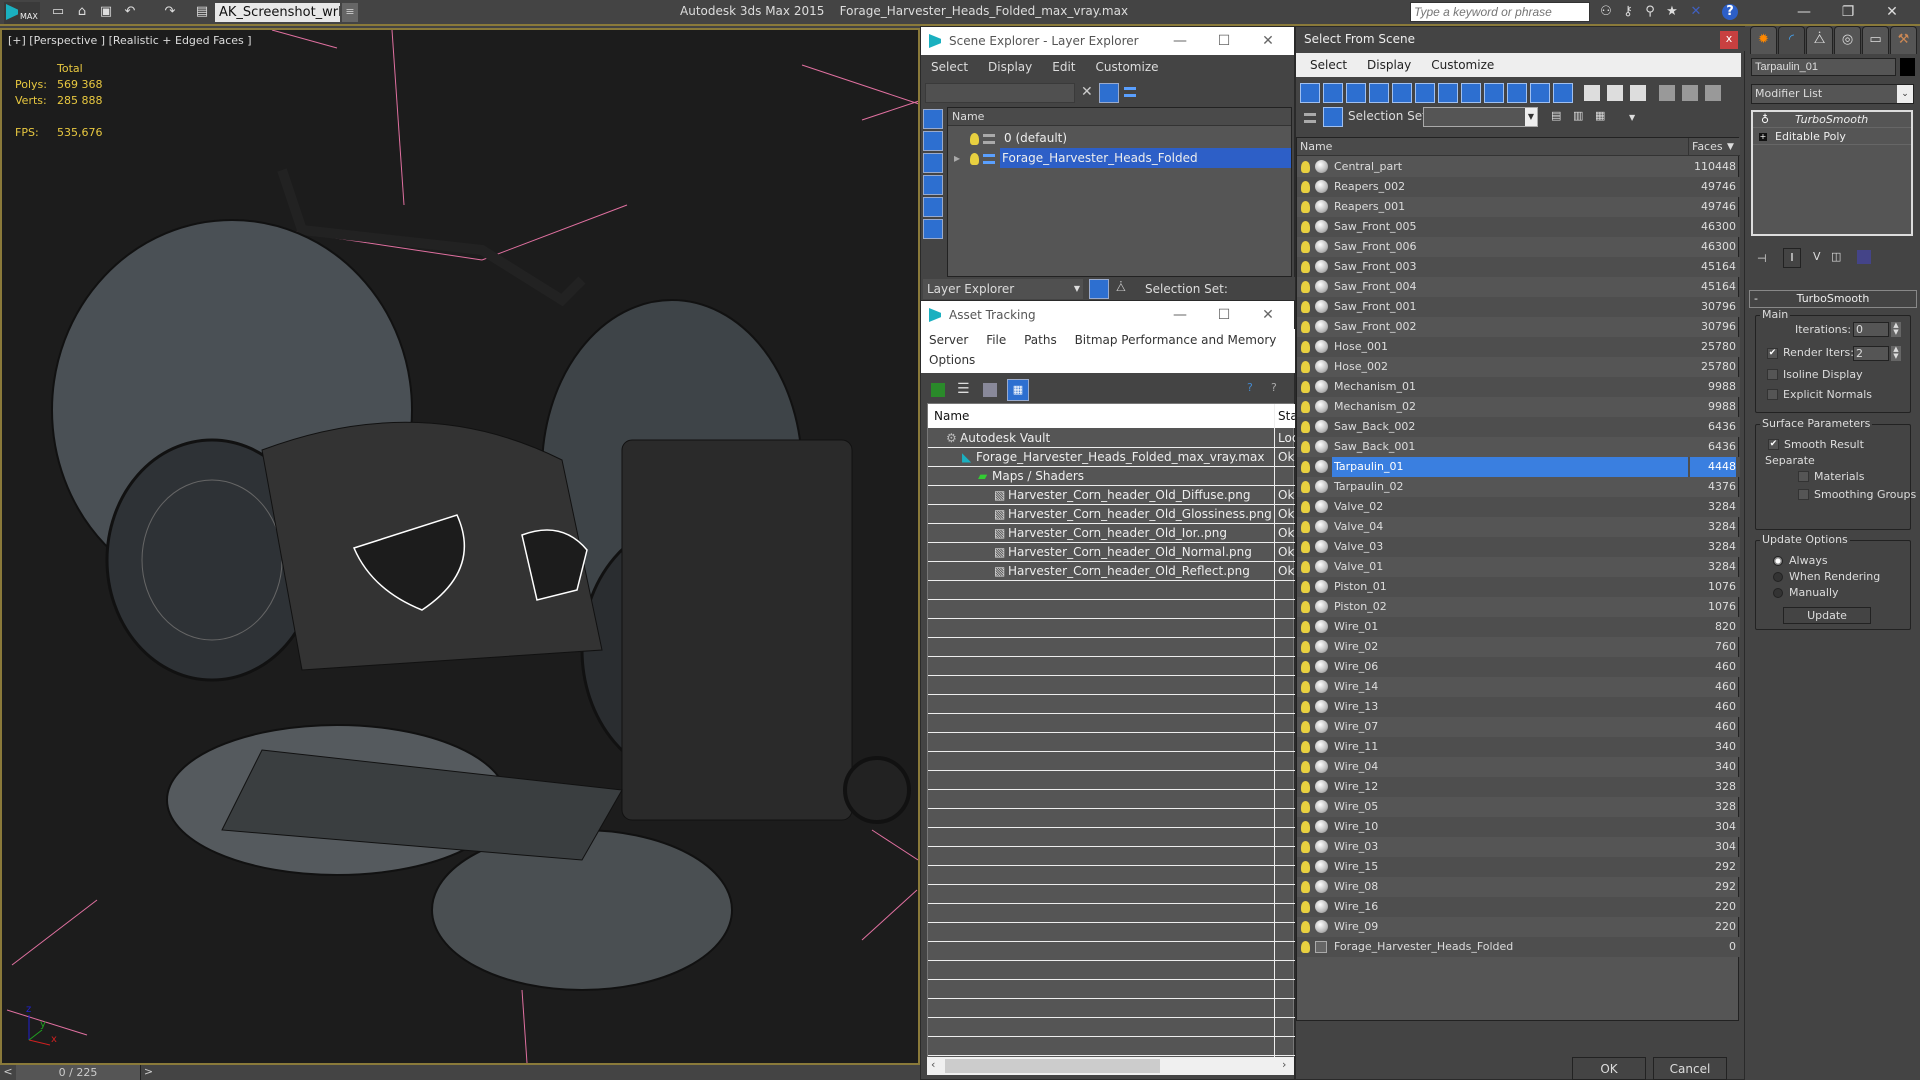  Describe the element at coordinates (1107, 41) in the screenshot. I see `scene-explorer-titlebar: Scene Explorer - Layer Explorer — ☐ ✕` at that location.